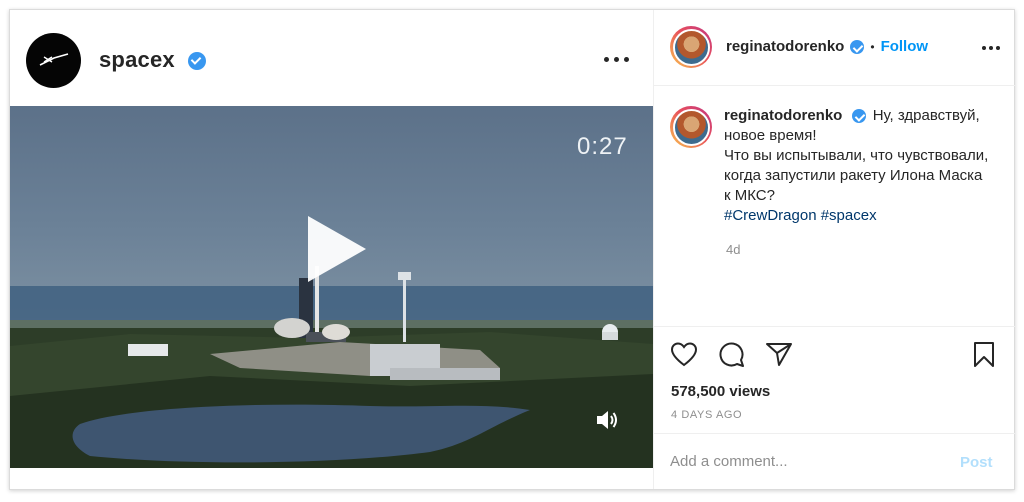  What do you see at coordinates (849, 215) in the screenshot?
I see `hashtag-spacex: #spacex` at bounding box center [849, 215].